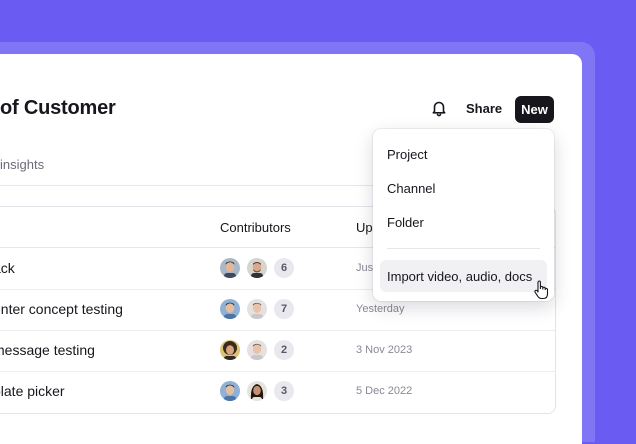 This screenshot has width=636, height=444. What do you see at coordinates (460, 276) in the screenshot?
I see `menu-item-import-label: Import video, audio, docs` at bounding box center [460, 276].